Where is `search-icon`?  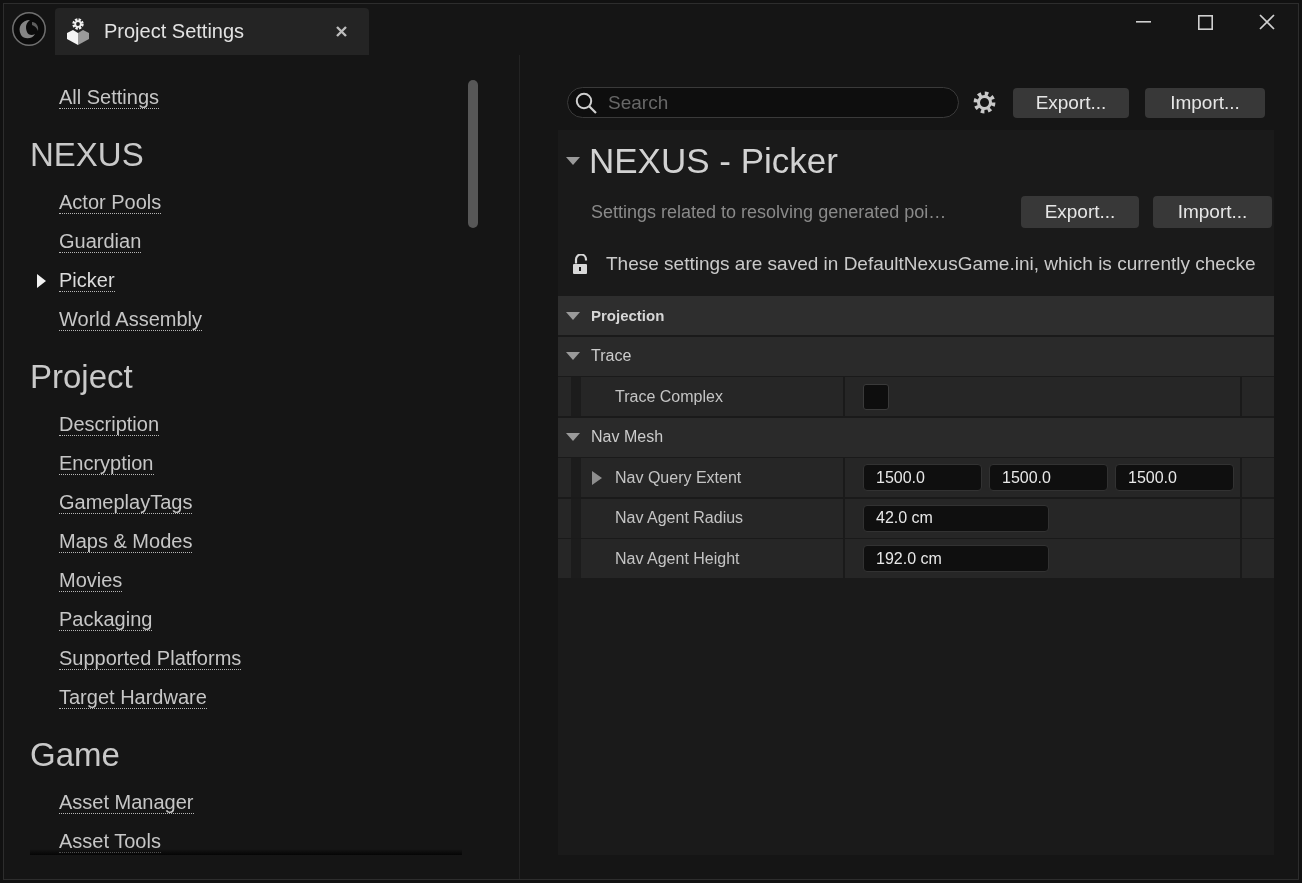
search-icon is located at coordinates (586, 103).